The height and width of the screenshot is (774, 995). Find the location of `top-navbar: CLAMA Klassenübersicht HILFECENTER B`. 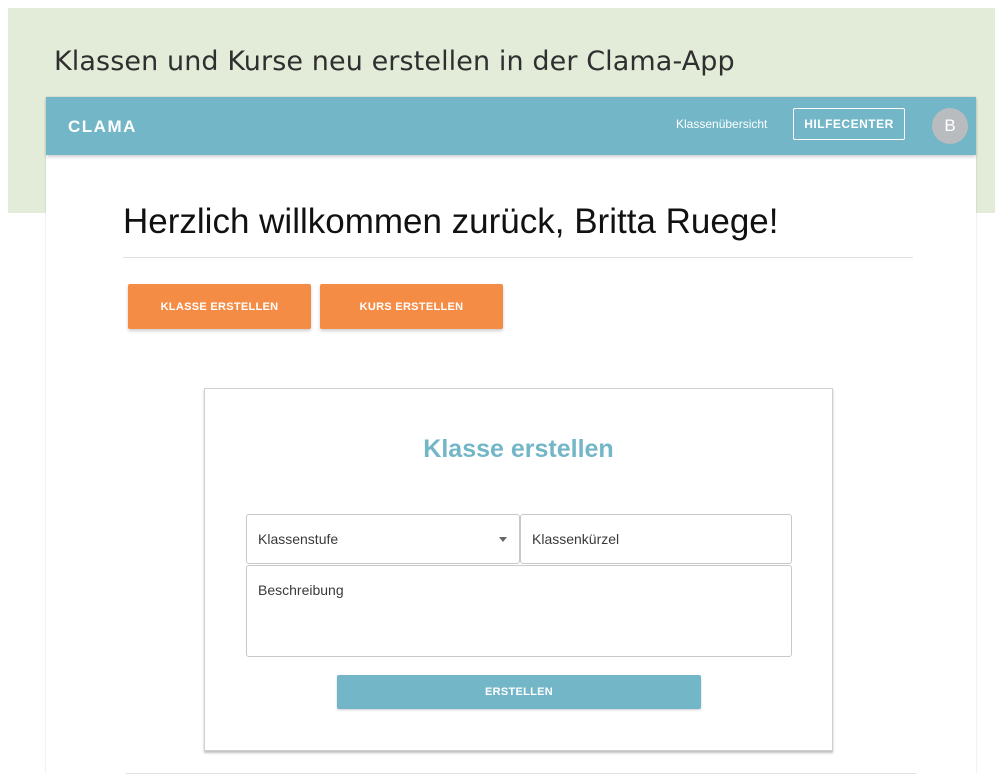

top-navbar: CLAMA Klassenübersicht HILFECENTER B is located at coordinates (511, 126).